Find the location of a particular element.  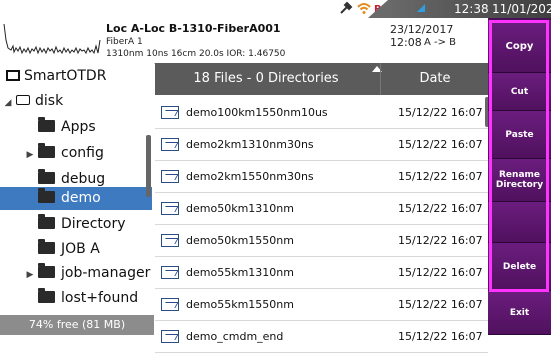

tree-item-label: demo is located at coordinates (81, 198).